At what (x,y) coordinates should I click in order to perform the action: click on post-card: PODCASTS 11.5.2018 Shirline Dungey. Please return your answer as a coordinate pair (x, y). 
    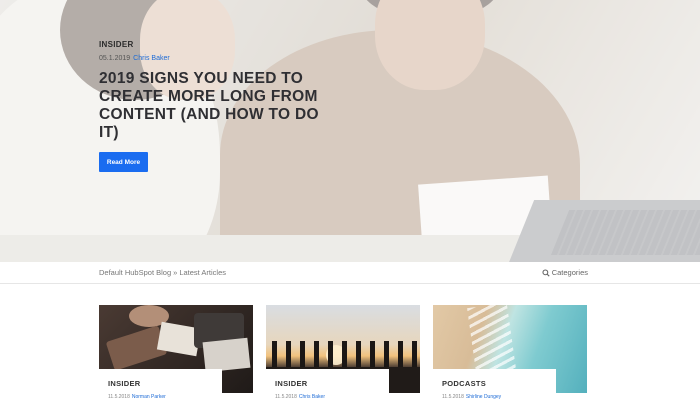
    Looking at the image, I should click on (510, 352).